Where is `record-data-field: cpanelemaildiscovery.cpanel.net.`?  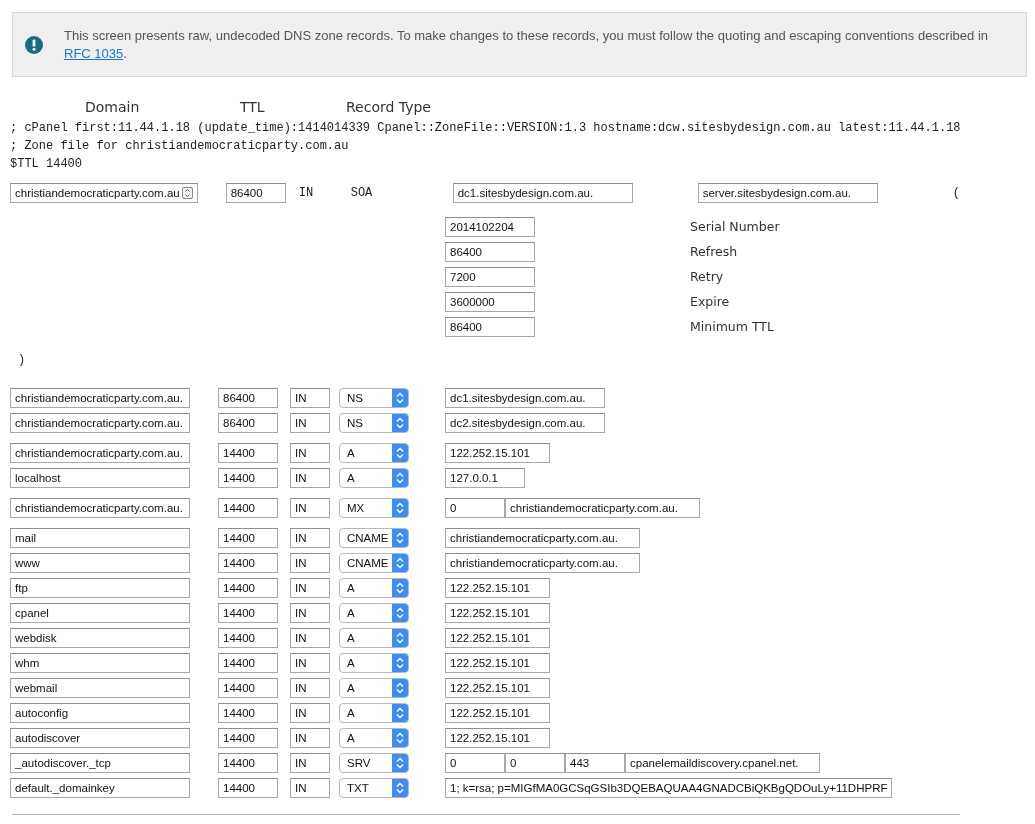
record-data-field: cpanelemaildiscovery.cpanel.net. is located at coordinates (722, 763).